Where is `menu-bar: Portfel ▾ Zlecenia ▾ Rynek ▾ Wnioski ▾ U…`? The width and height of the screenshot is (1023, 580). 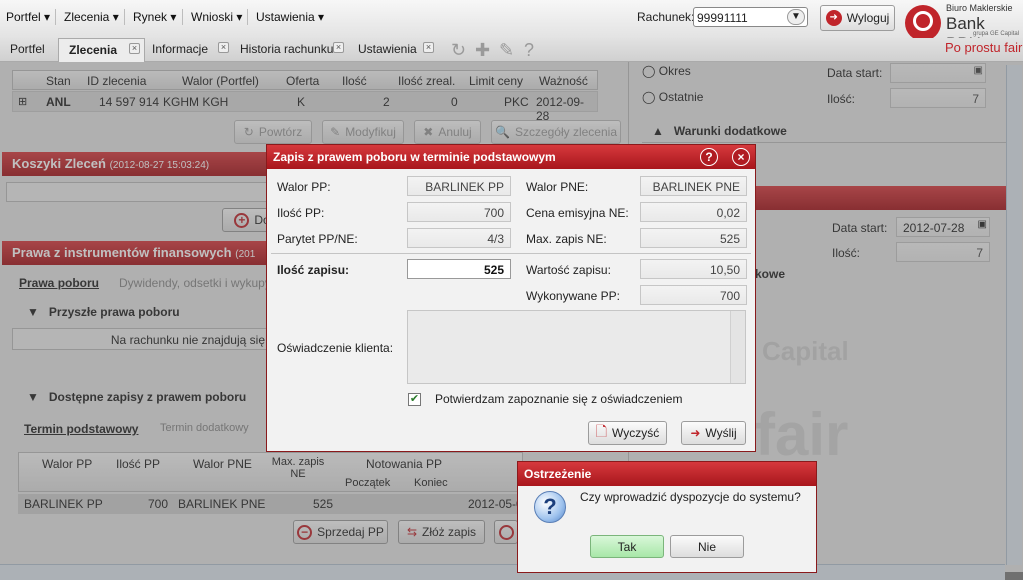
menu-bar: Portfel ▾ Zlecenia ▾ Rynek ▾ Wnioski ▾ U… is located at coordinates (511, 27).